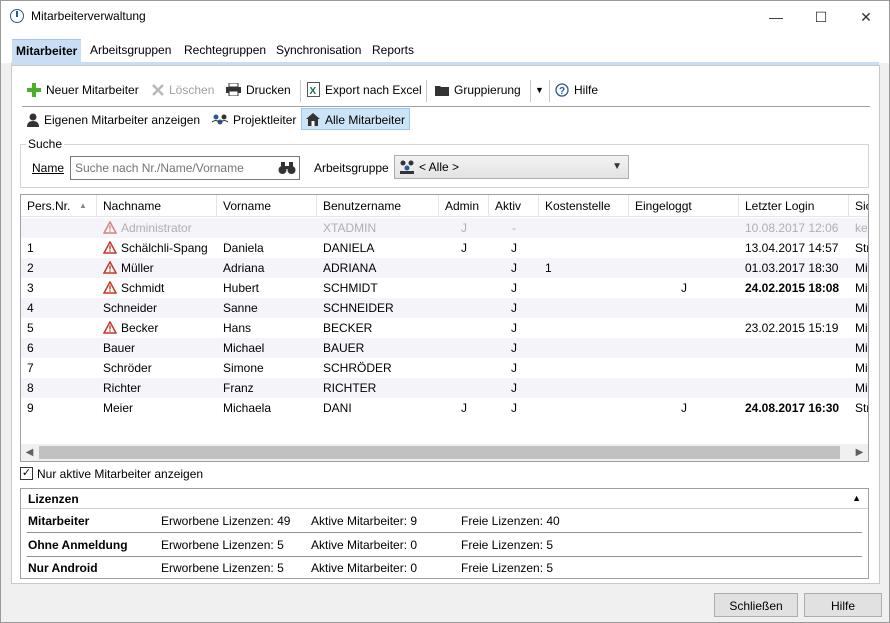  I want to click on team-icon, so click(220, 119).